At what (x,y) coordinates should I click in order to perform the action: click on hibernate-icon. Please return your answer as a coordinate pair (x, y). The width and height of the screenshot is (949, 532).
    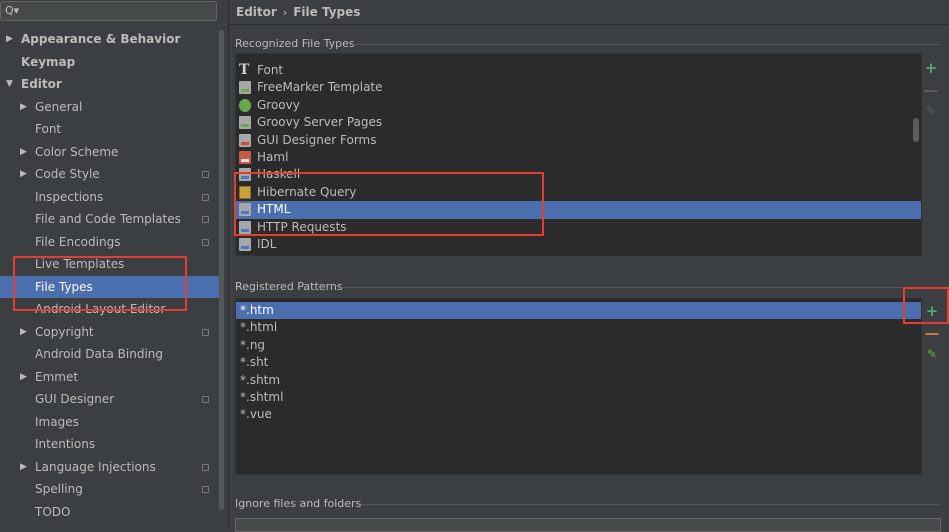
    Looking at the image, I should click on (245, 192).